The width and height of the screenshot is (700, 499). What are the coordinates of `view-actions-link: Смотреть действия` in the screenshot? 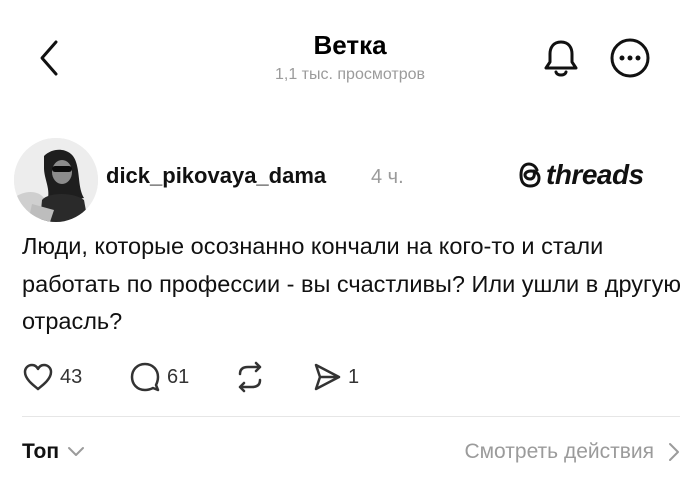 It's located at (572, 452).